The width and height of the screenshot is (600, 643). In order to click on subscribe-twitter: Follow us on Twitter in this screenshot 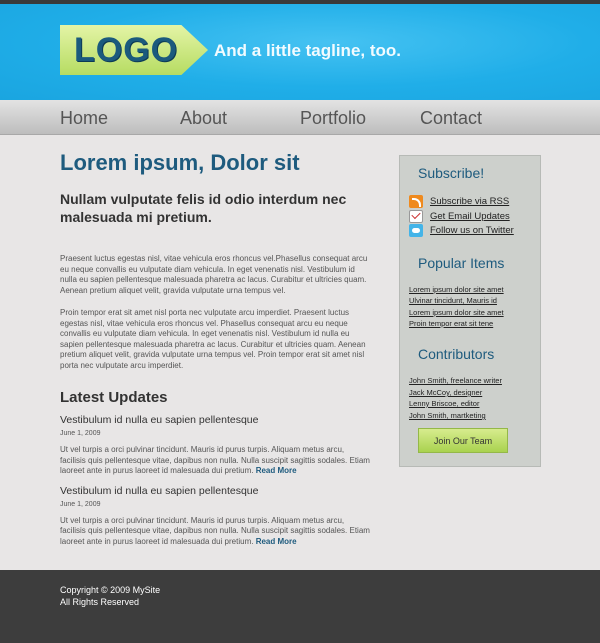, I will do `click(461, 230)`.